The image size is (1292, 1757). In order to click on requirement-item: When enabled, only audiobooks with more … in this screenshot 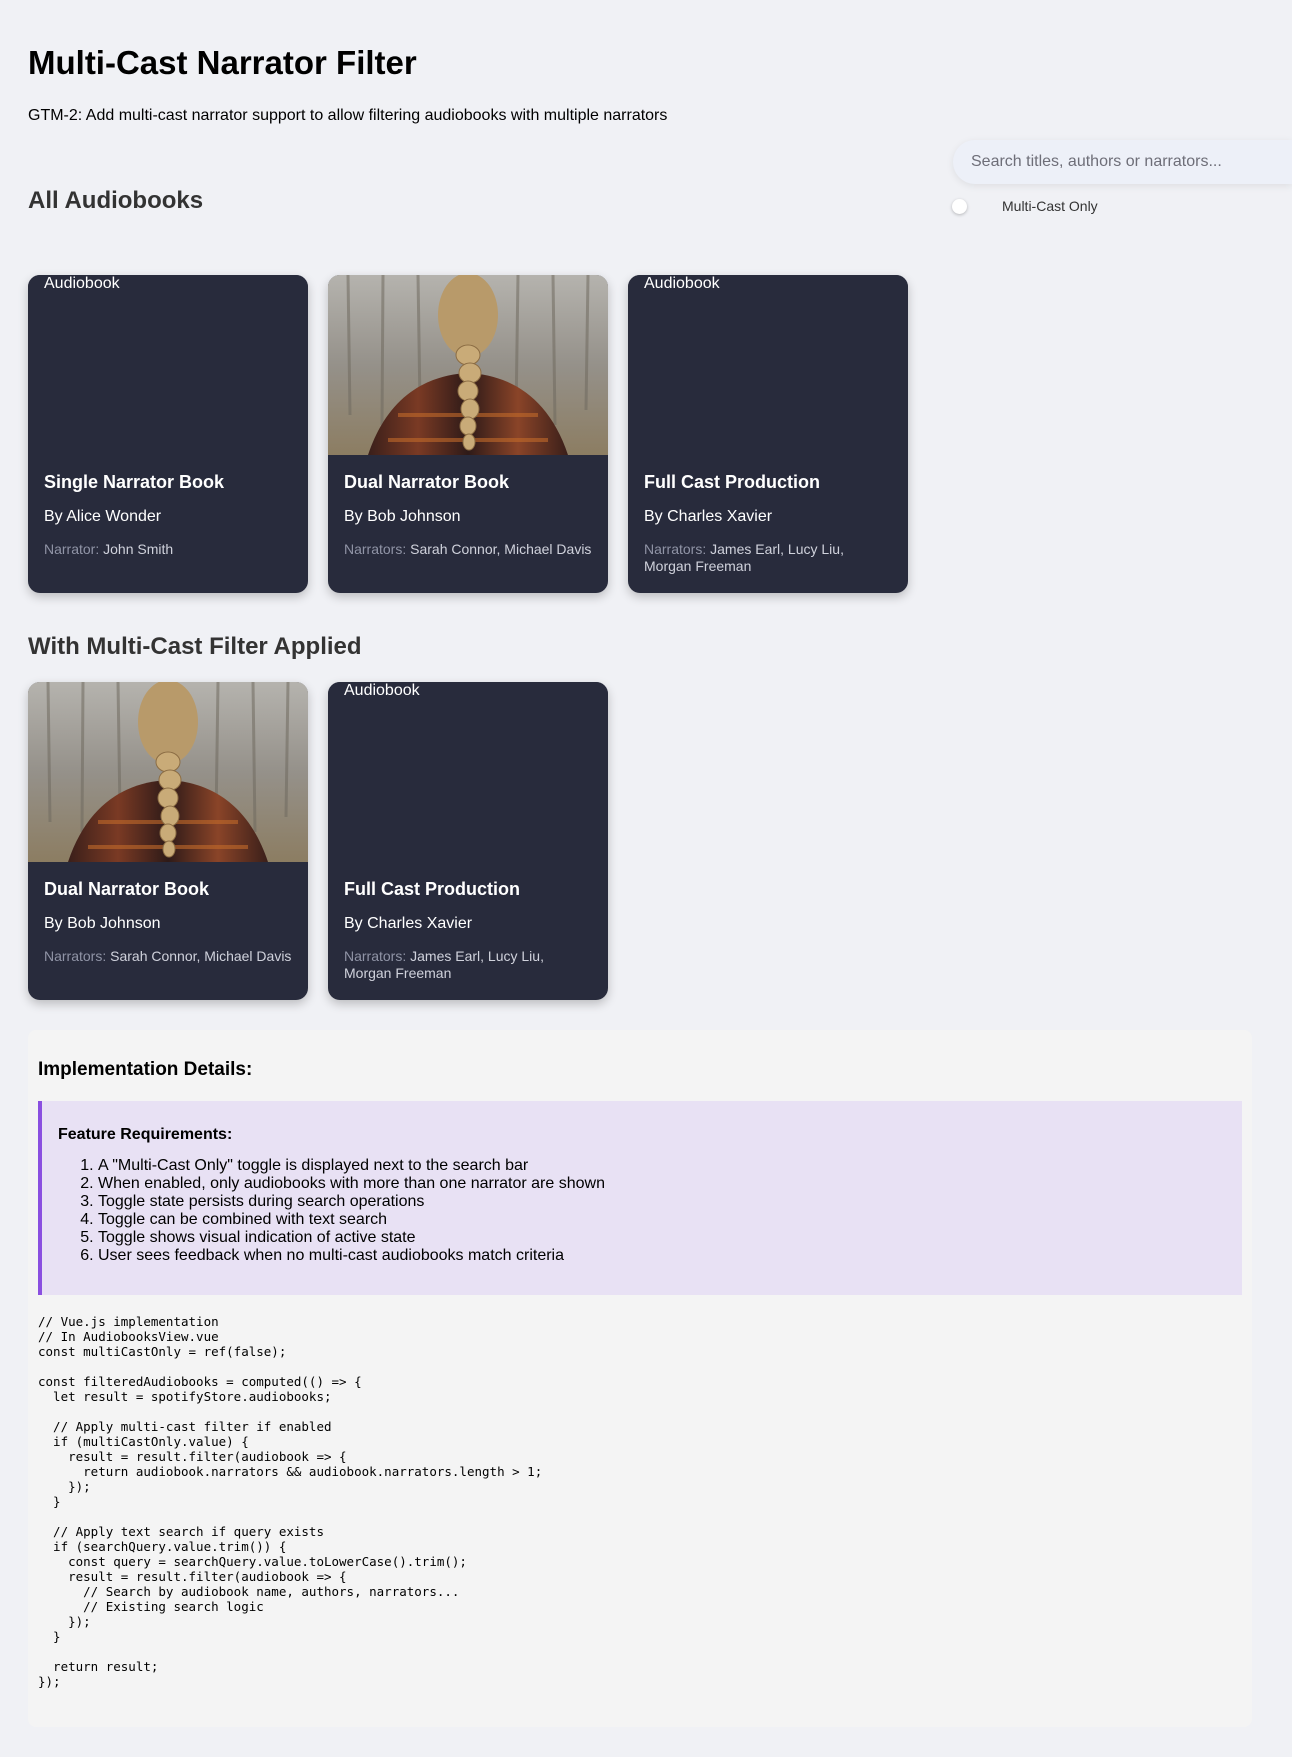, I will do `click(660, 1184)`.